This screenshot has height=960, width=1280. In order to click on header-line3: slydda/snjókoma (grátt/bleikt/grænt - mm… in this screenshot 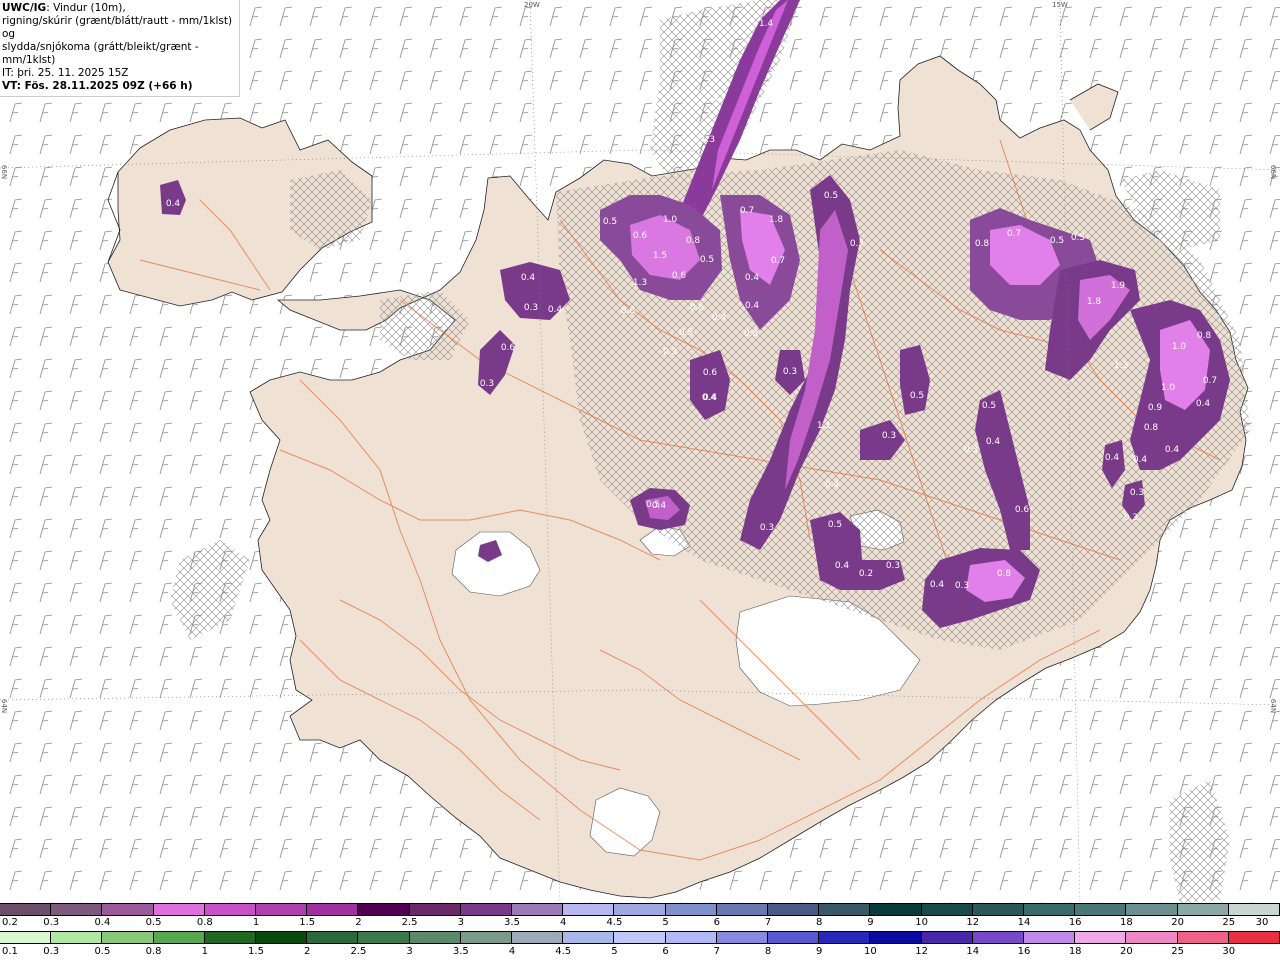, I will do `click(100, 53)`.